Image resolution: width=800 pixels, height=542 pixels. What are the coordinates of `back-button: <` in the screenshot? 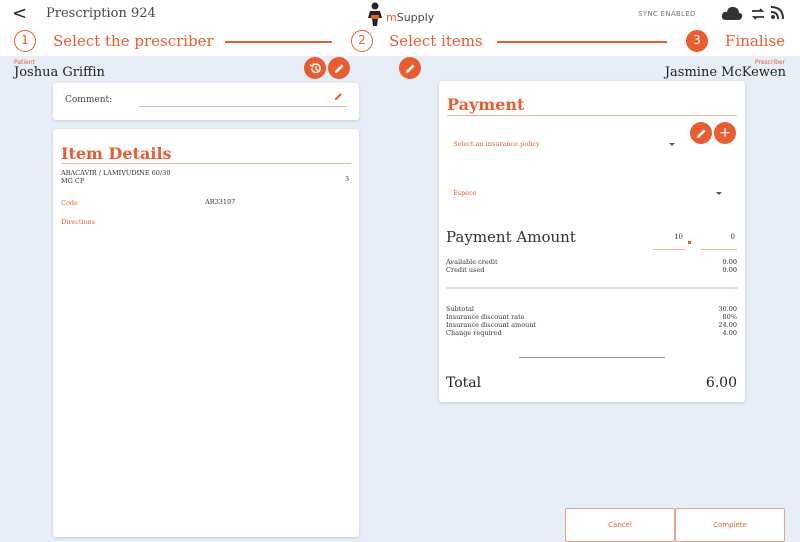 It's located at (19, 13).